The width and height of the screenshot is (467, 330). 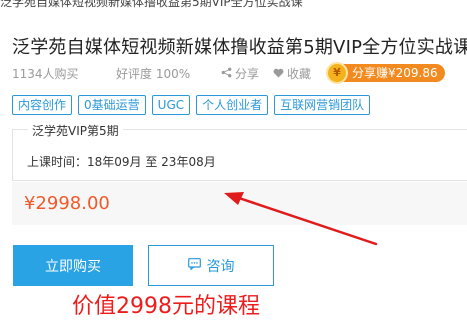 What do you see at coordinates (45, 74) in the screenshot?
I see `sales-count: 1134人购买` at bounding box center [45, 74].